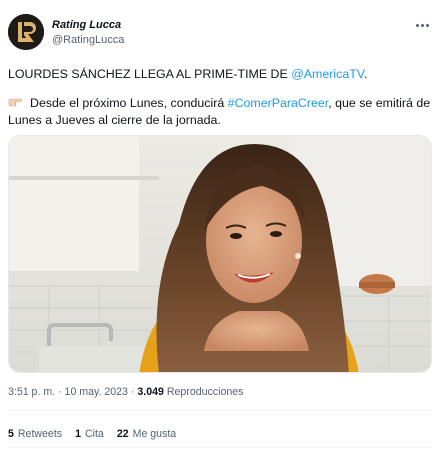  I want to click on tweet-body-post: , que se emitirá de, so click(379, 103).